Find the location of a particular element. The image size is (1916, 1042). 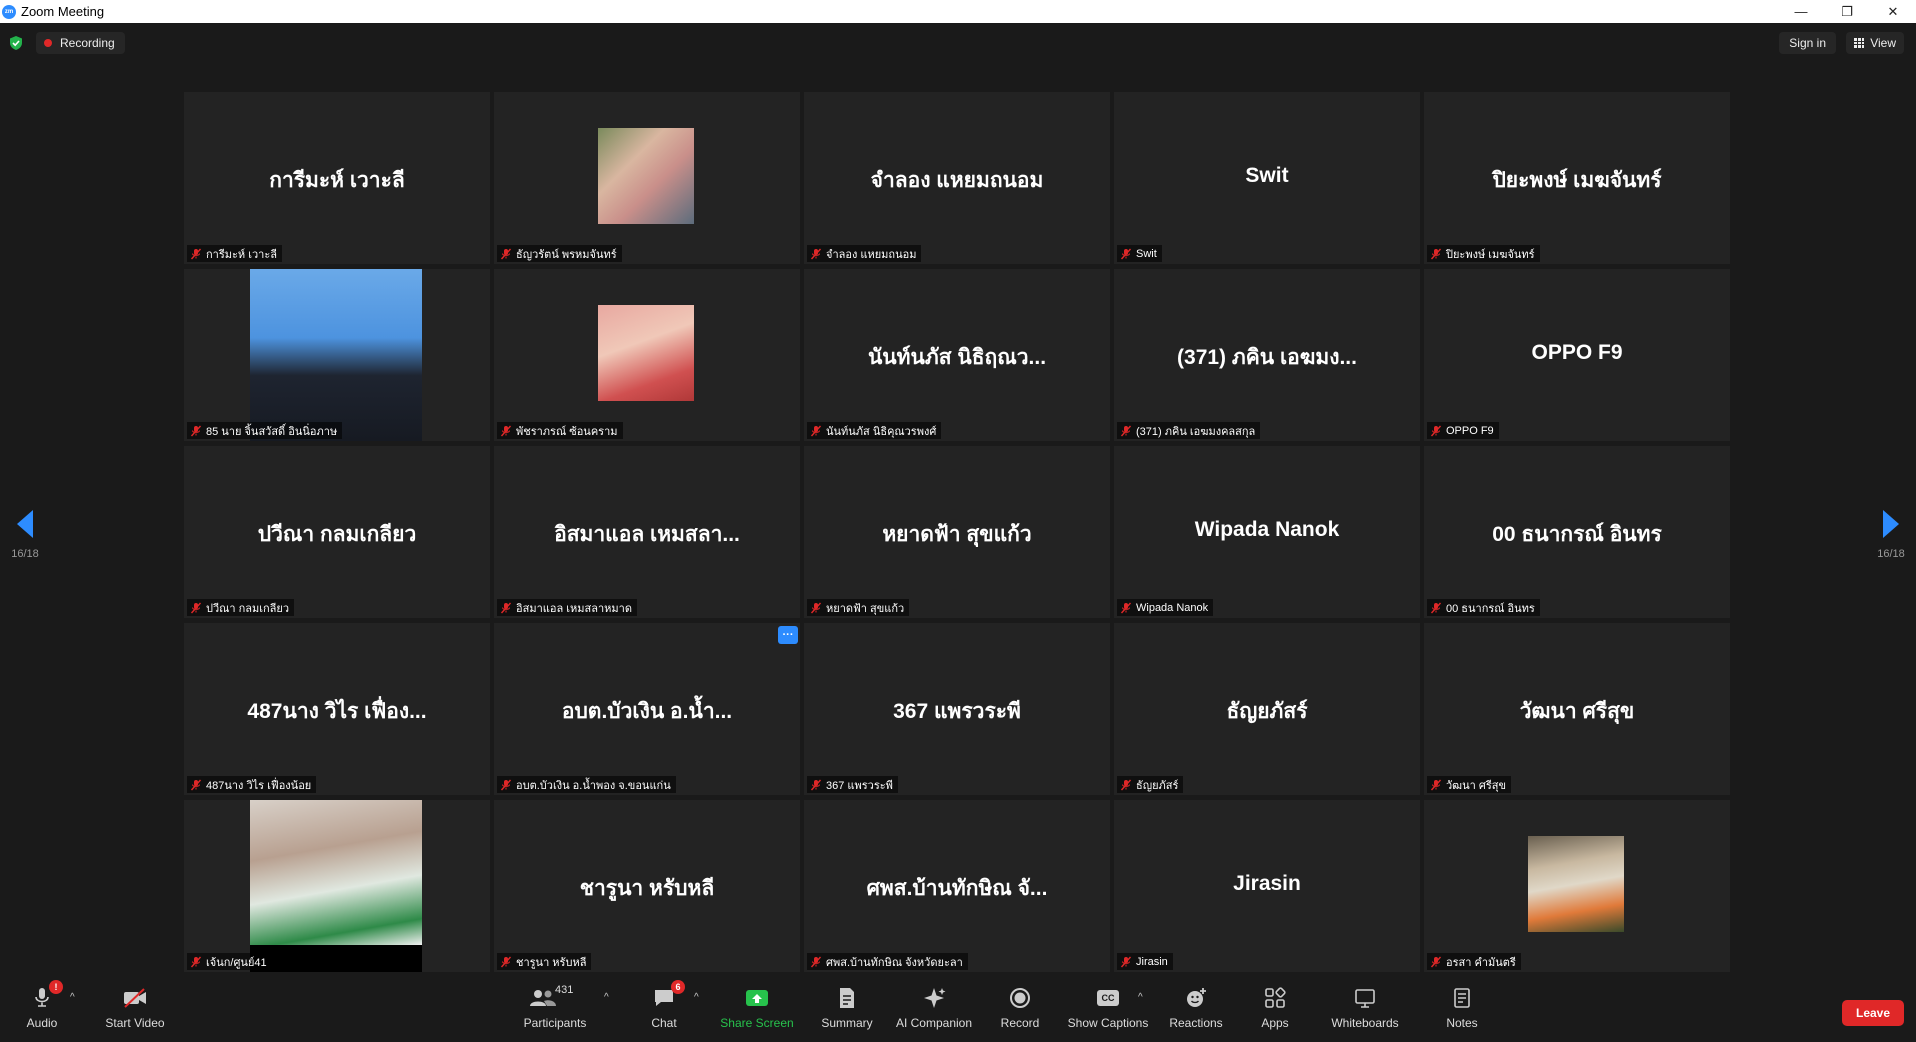

summary-button: Summary is located at coordinates (847, 1012).